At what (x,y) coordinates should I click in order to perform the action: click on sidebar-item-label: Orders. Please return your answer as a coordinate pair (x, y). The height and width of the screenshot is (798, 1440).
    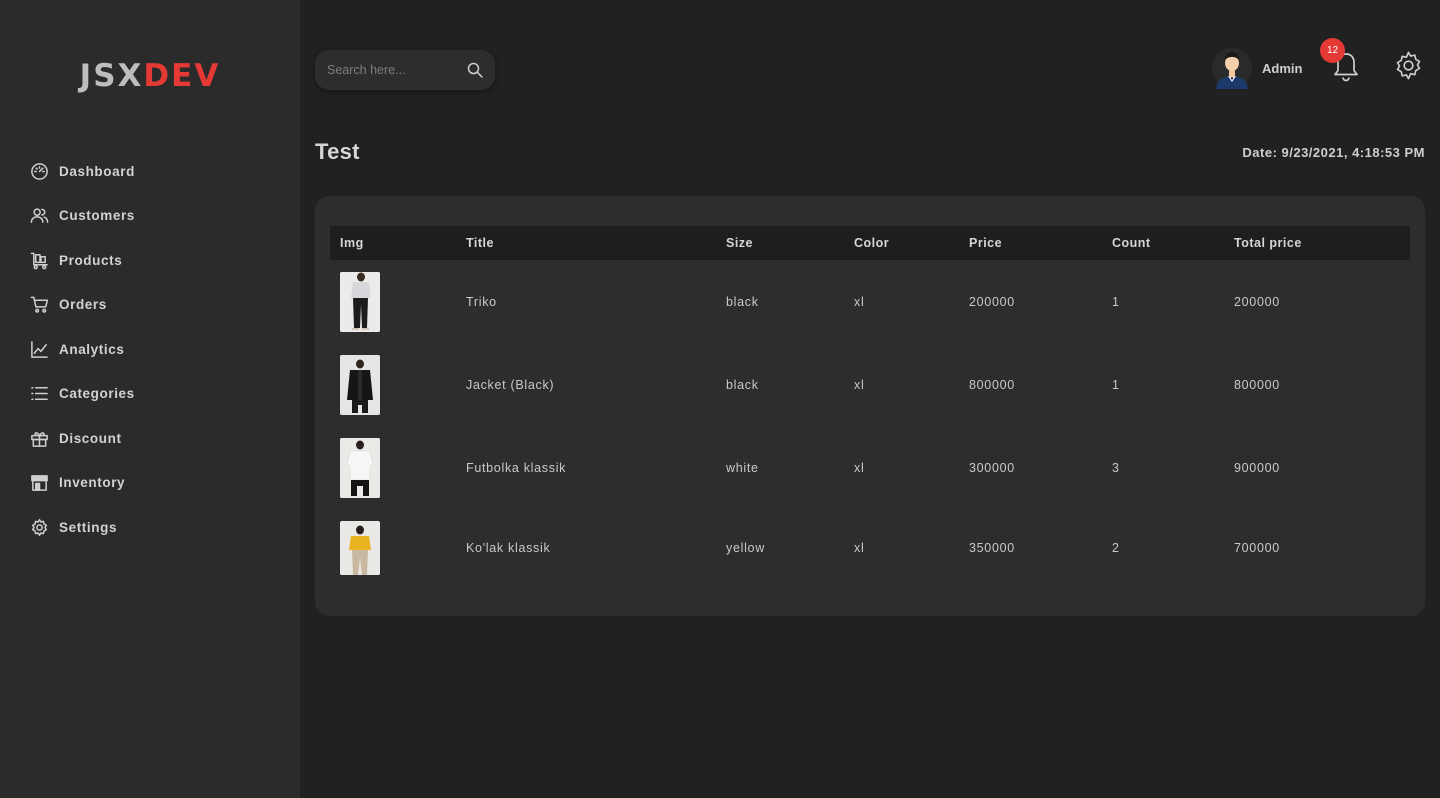
    Looking at the image, I should click on (83, 305).